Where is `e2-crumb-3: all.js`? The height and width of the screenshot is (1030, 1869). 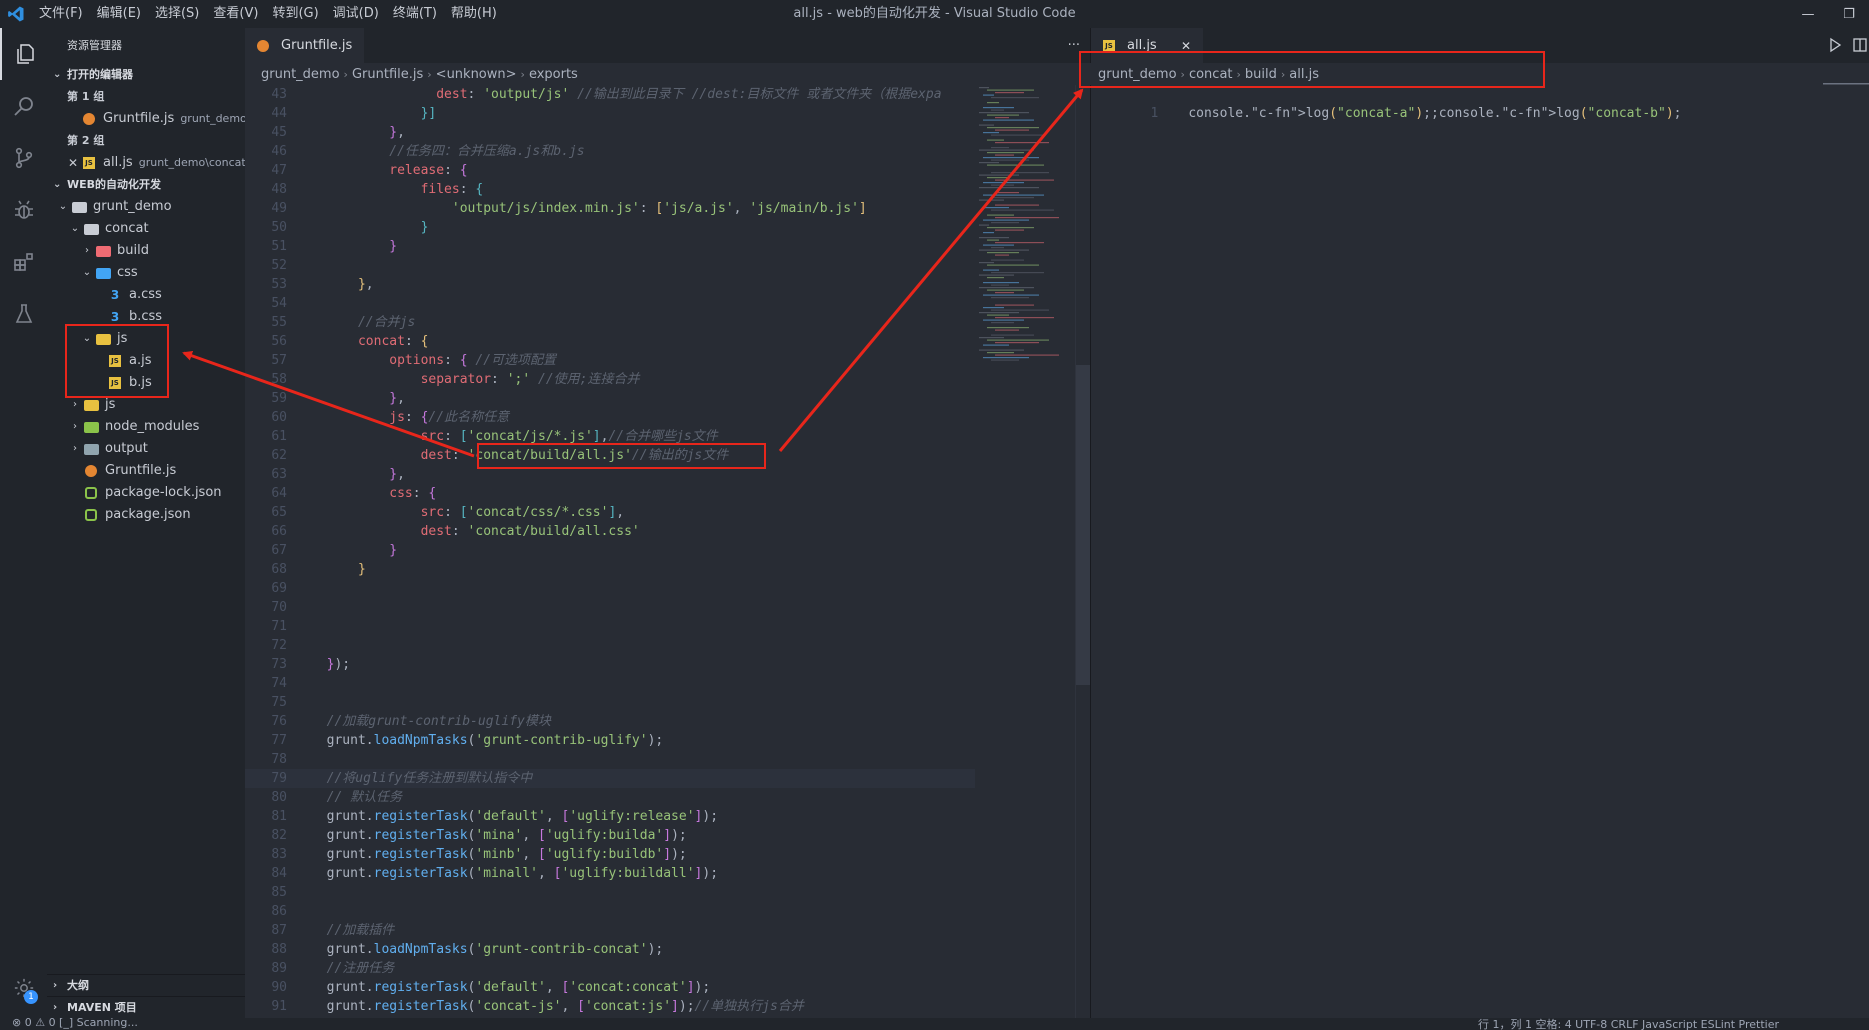
e2-crumb-3: all.js is located at coordinates (1304, 74).